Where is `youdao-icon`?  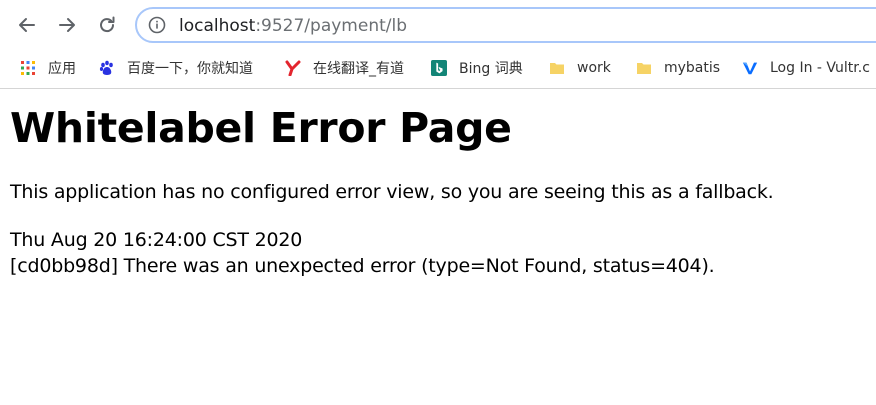
youdao-icon is located at coordinates (293, 68).